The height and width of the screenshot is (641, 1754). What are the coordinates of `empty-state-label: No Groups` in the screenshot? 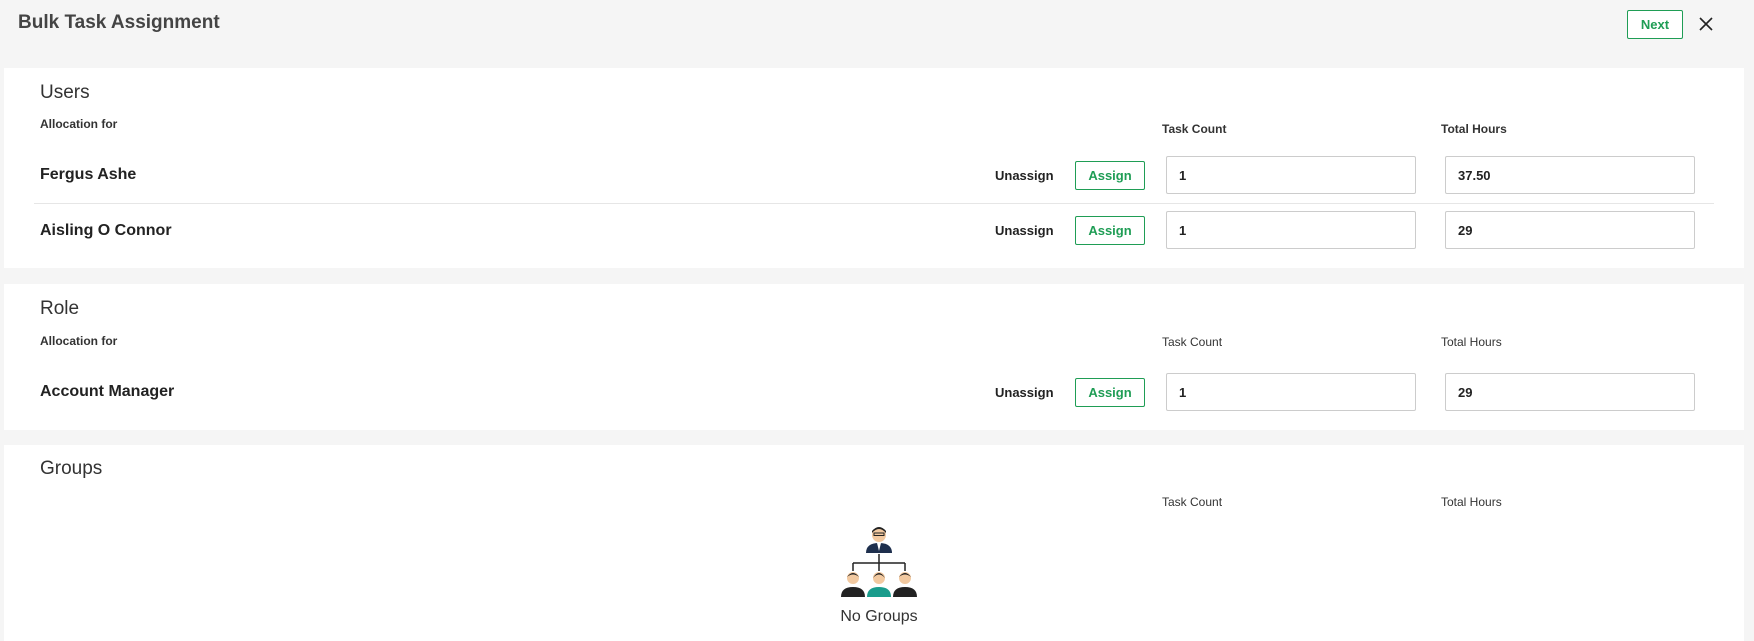 It's located at (879, 616).